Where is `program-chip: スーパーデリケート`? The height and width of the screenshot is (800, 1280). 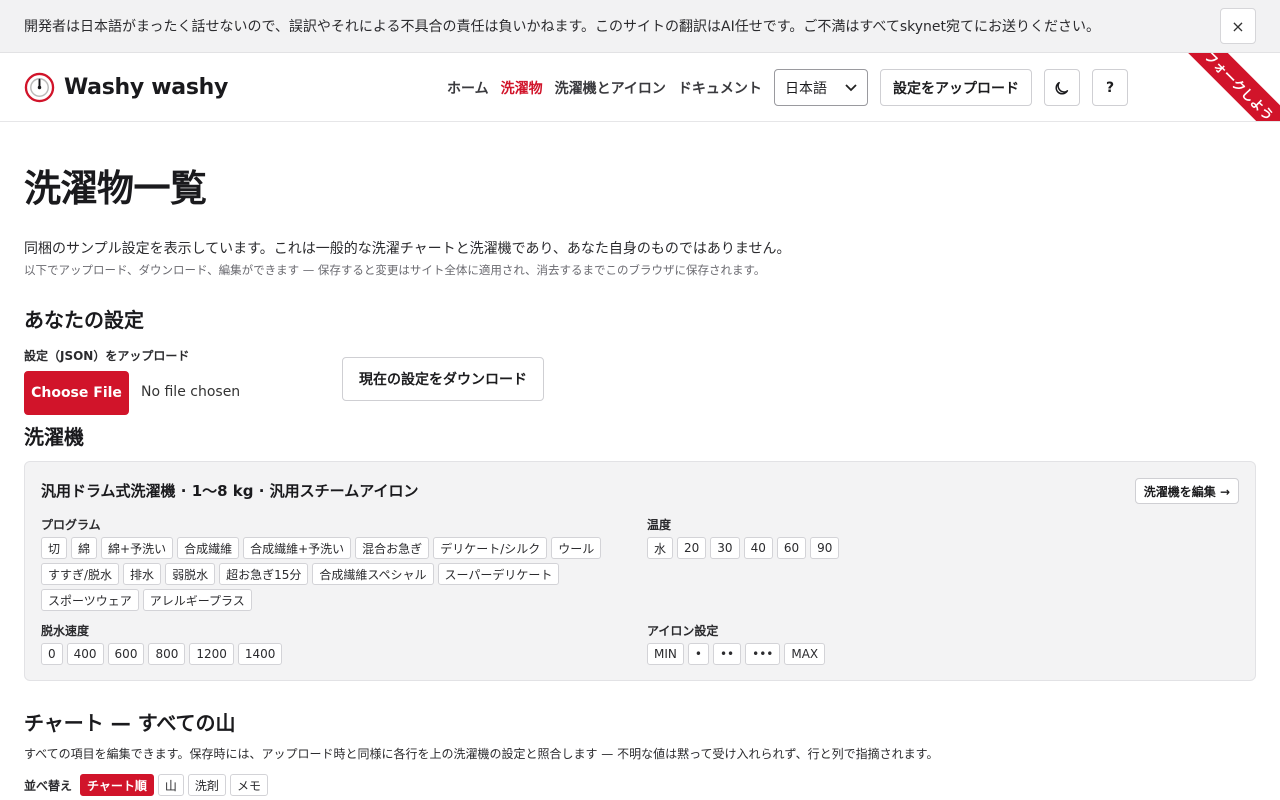
program-chip: スーパーデリケート is located at coordinates (498, 574).